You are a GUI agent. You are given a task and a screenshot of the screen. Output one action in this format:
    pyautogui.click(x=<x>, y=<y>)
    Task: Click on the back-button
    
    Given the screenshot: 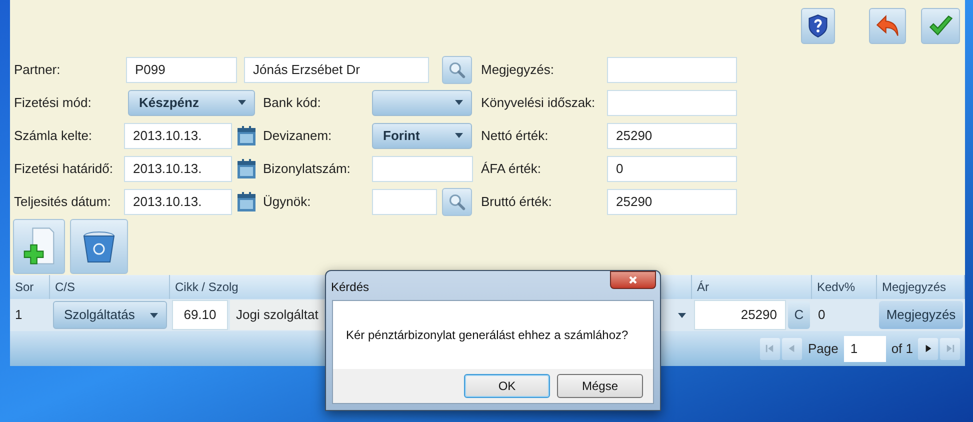 What is the action you would take?
    pyautogui.click(x=887, y=26)
    